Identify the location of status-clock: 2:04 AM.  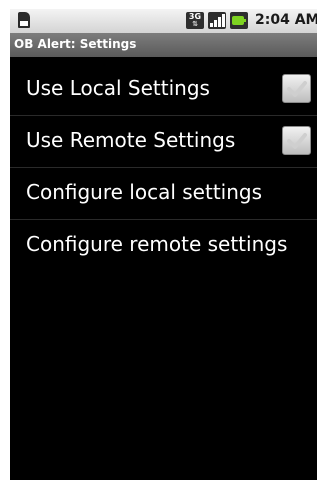
(286, 20).